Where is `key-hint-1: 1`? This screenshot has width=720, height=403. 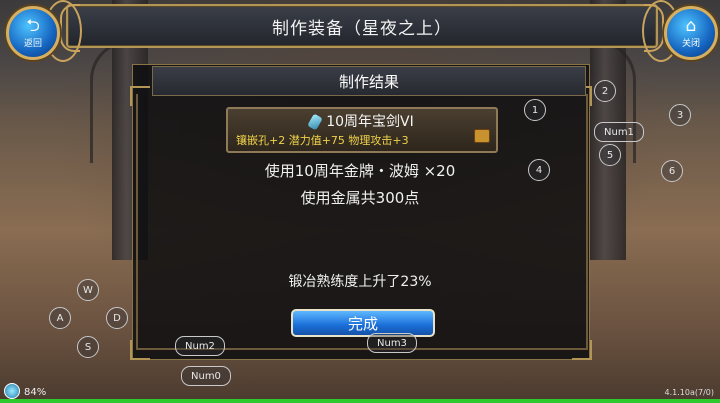
key-hint-1: 1 is located at coordinates (535, 110).